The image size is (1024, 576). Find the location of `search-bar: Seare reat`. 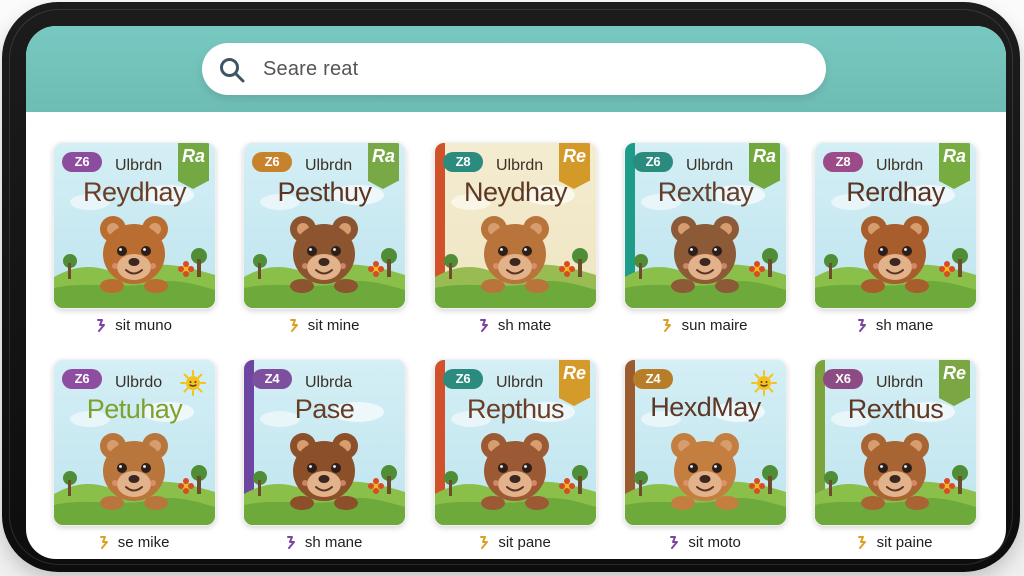

search-bar: Seare reat is located at coordinates (514, 69).